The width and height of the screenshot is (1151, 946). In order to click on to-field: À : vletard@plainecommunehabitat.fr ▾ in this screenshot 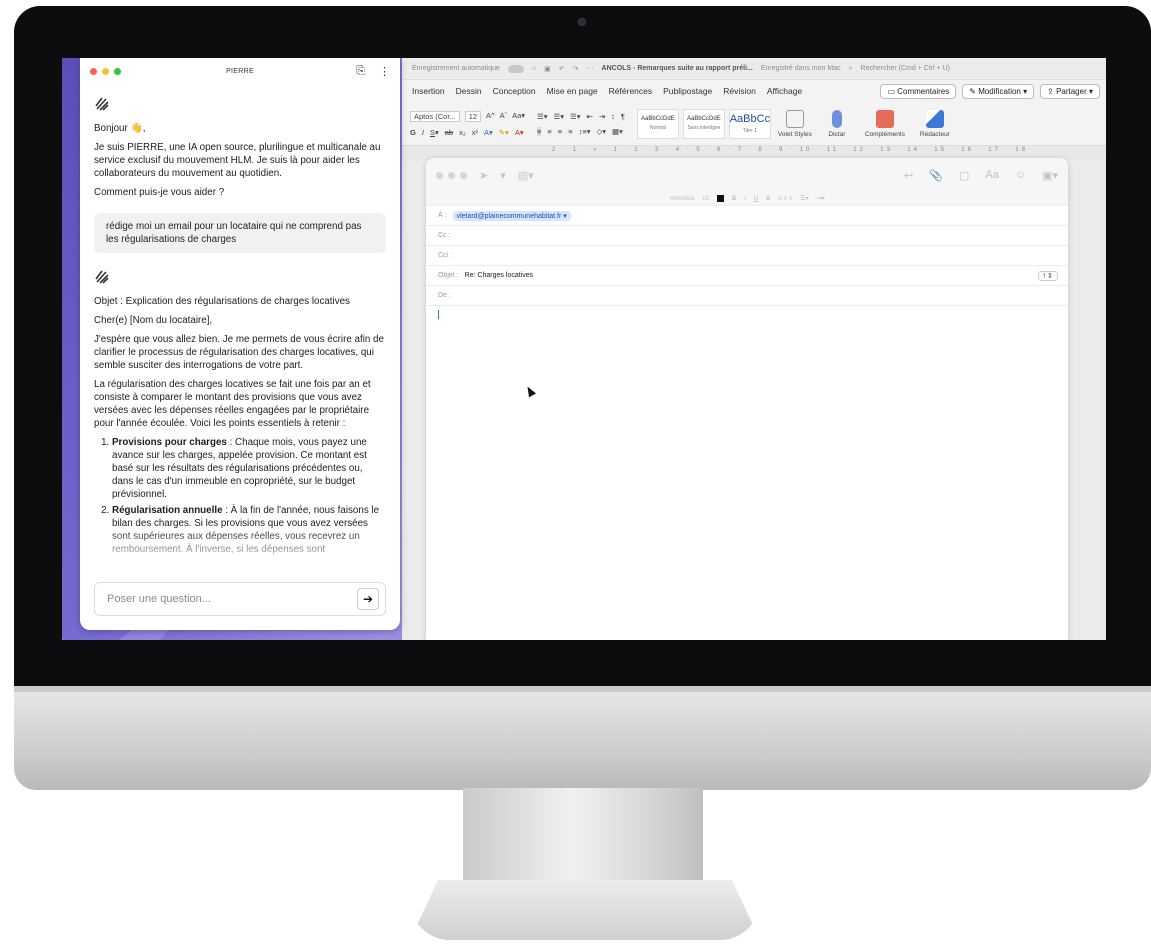, I will do `click(747, 216)`.